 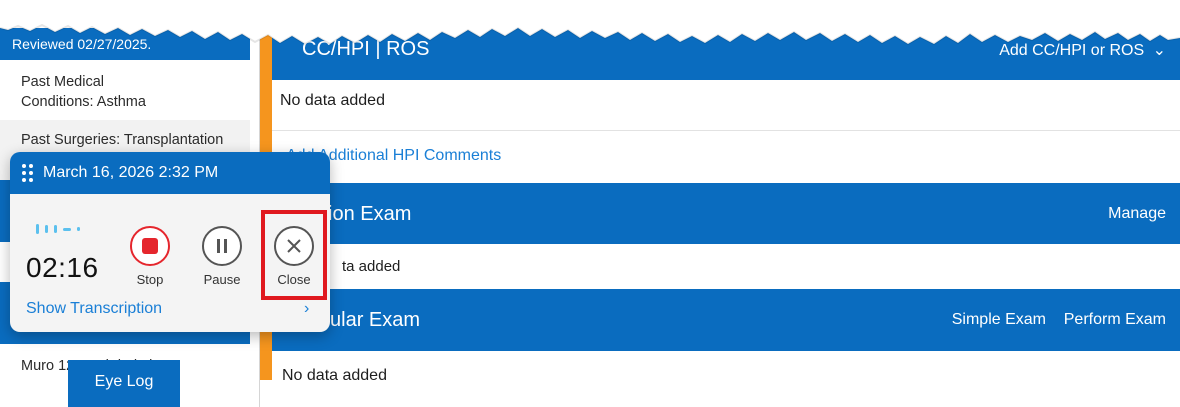 I want to click on close-highlight-box, so click(x=294, y=255).